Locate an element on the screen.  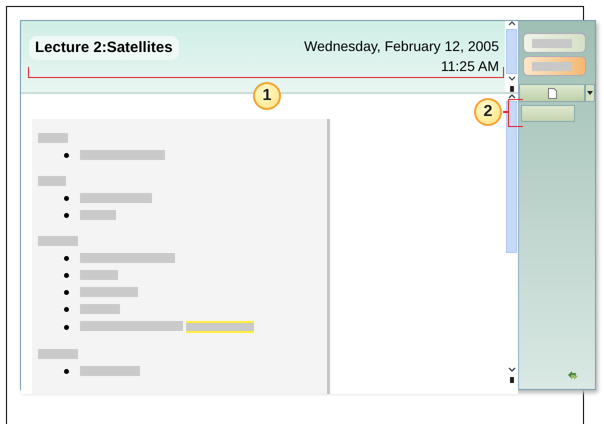
page-icon is located at coordinates (552, 93).